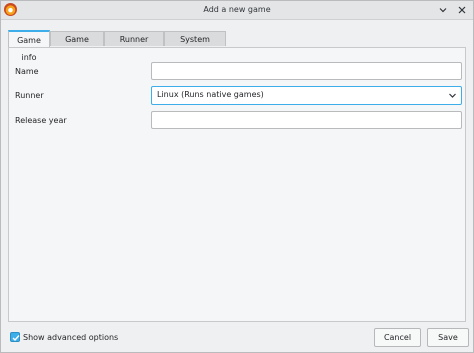  I want to click on runner-select-value: Linux (Runs native games), so click(210, 94).